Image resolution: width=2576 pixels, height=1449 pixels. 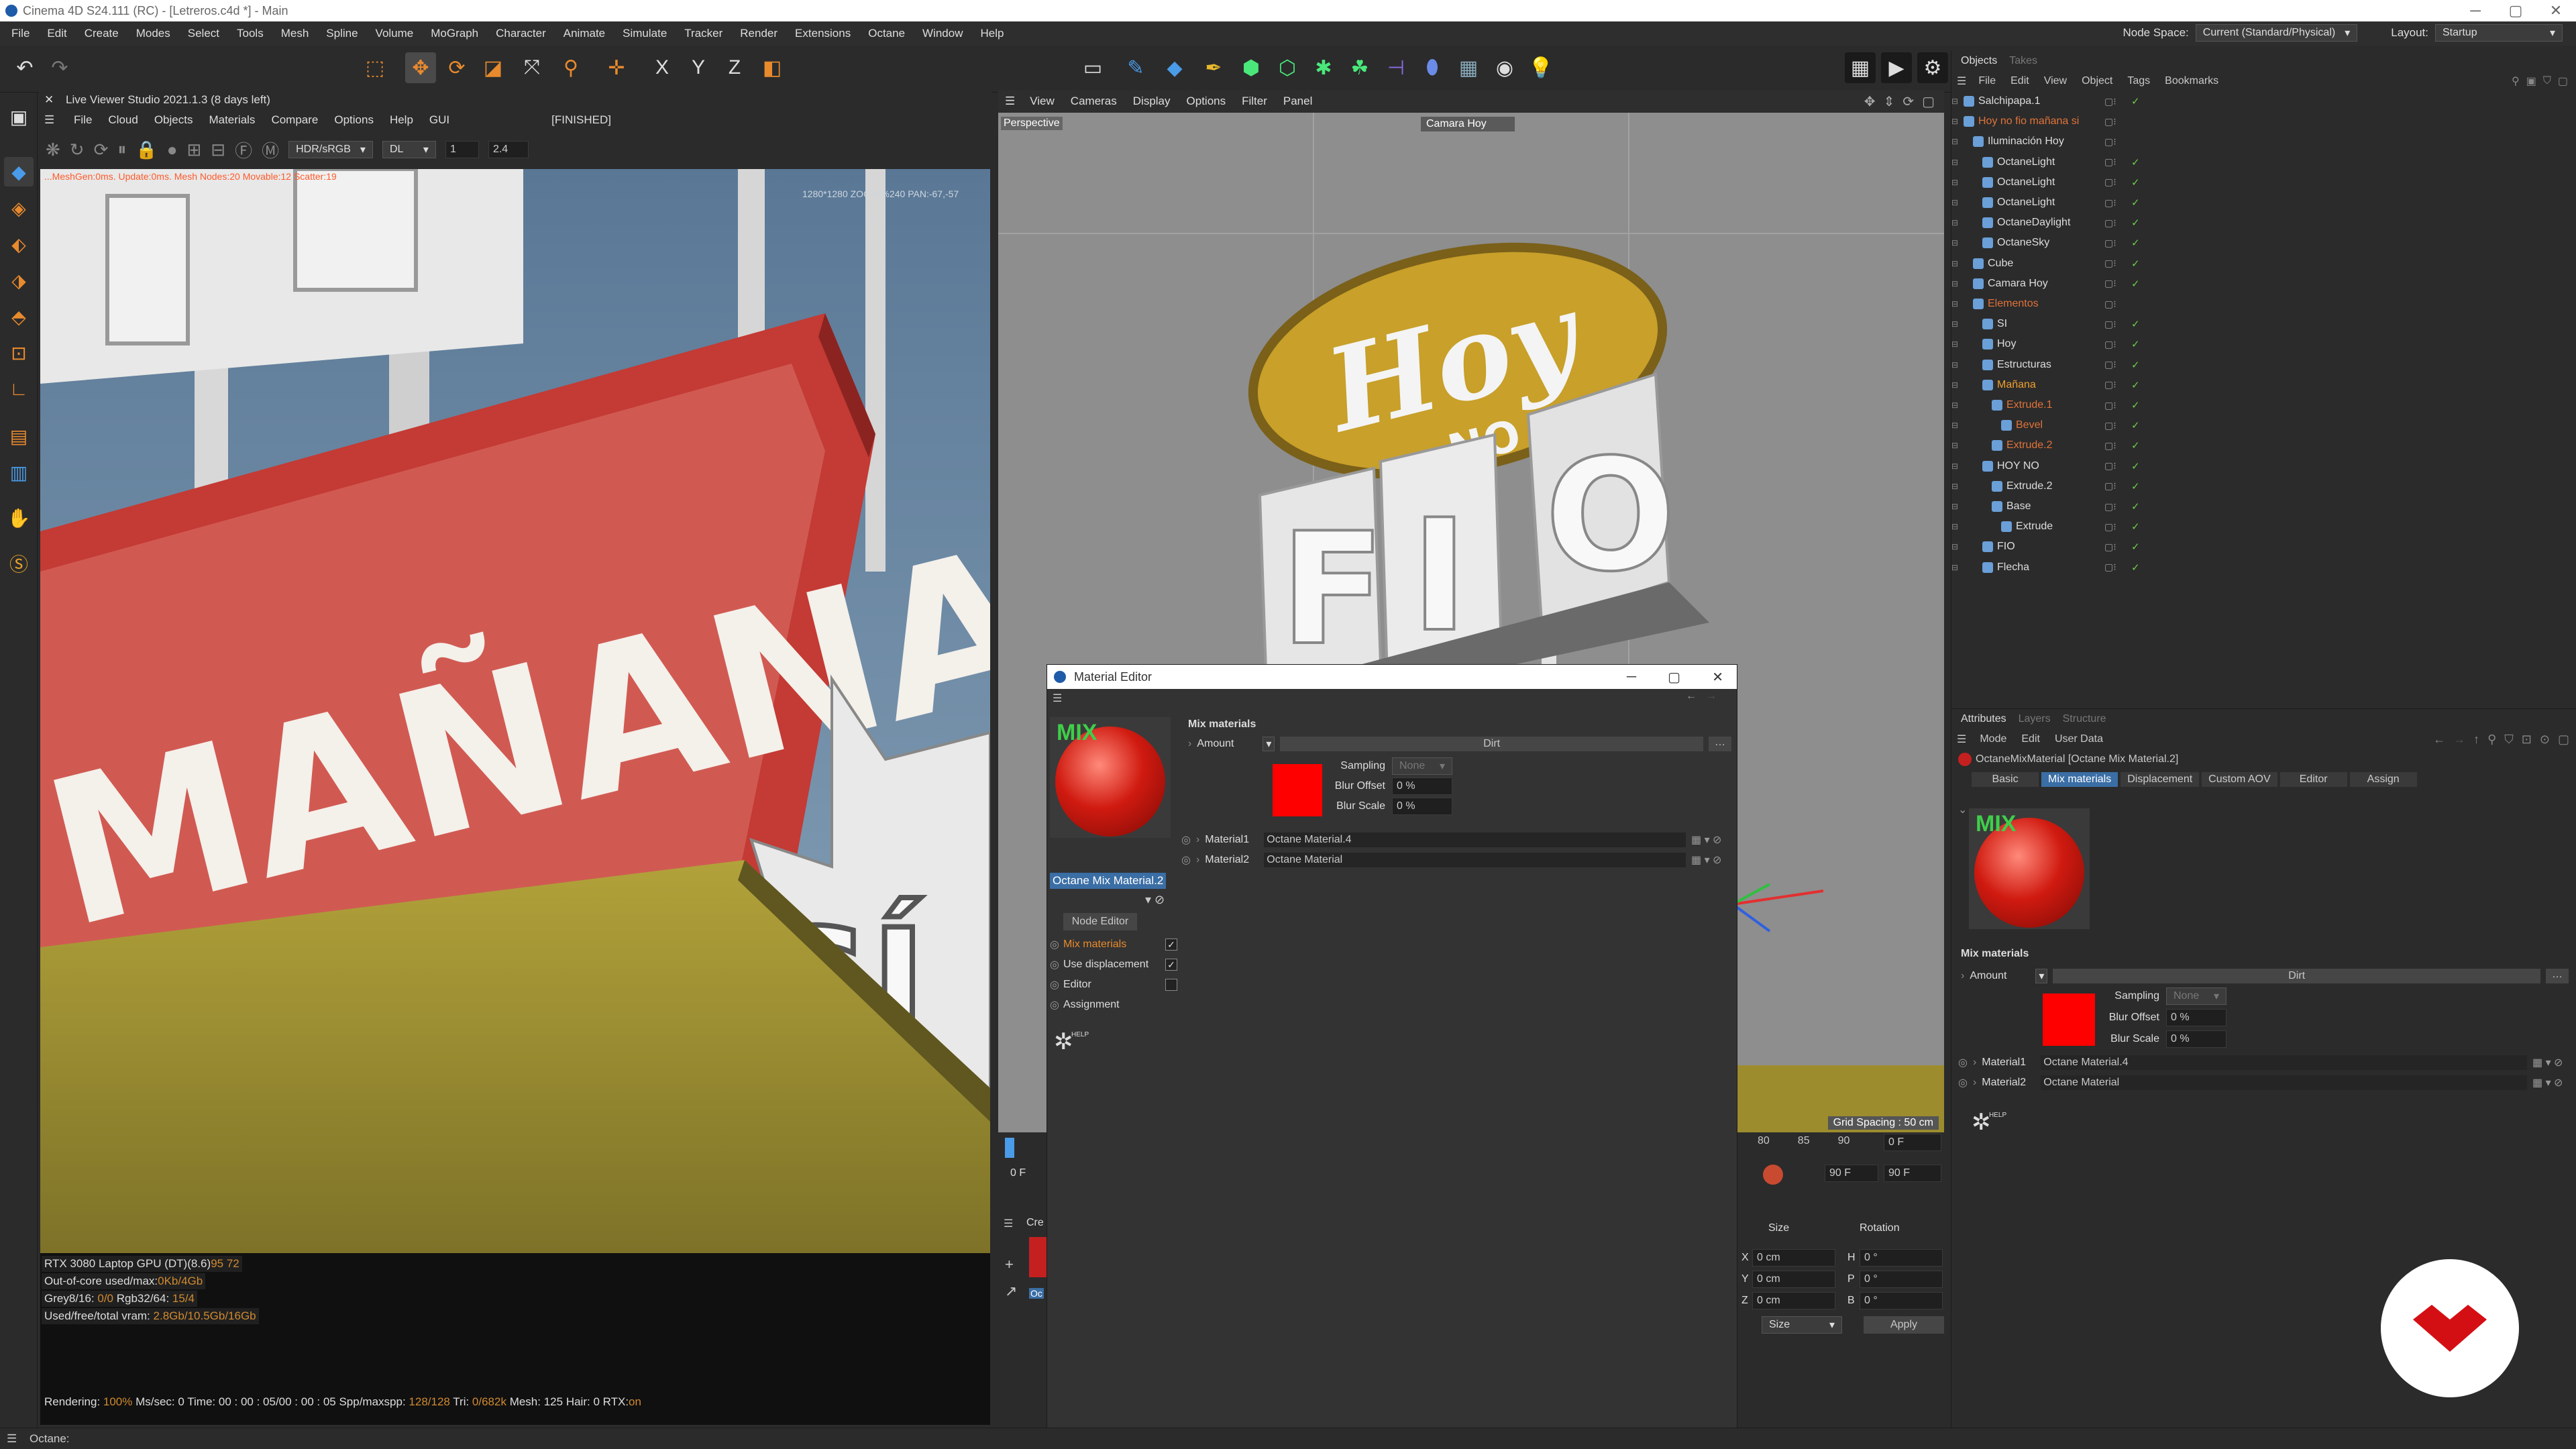 I want to click on help-icon: ✲ HELP, so click(x=1071, y=1041).